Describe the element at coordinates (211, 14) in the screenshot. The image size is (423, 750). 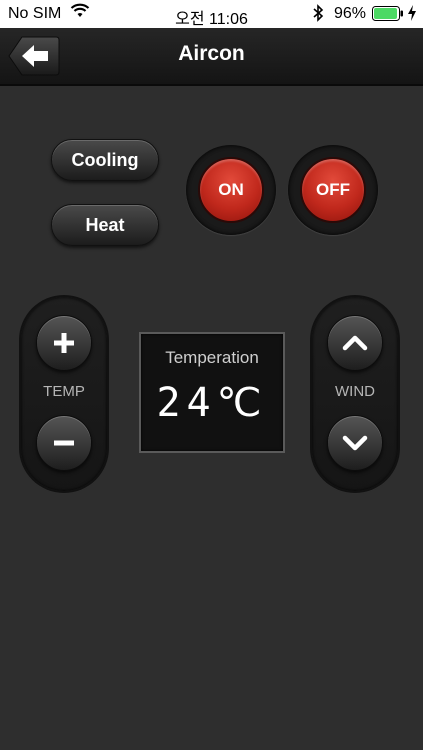
I see `status-bar: No SIM 오전 11:06 96%` at that location.